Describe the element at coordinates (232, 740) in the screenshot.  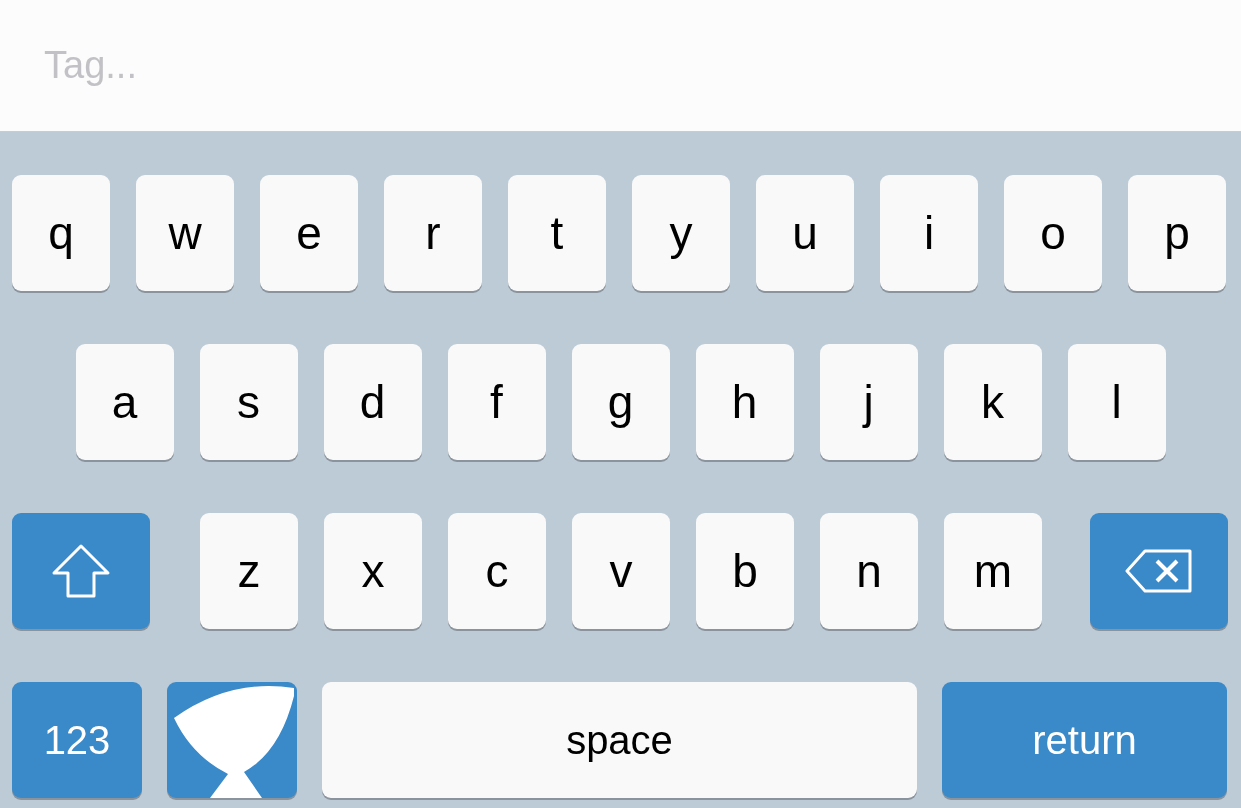
I see `keyboard-switch-key` at that location.